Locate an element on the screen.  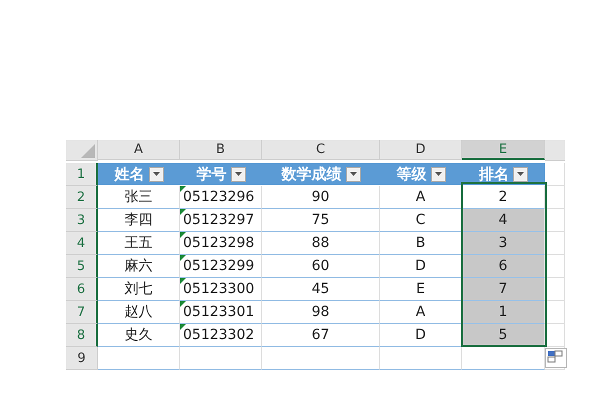
row-header: 6 is located at coordinates (82, 289).